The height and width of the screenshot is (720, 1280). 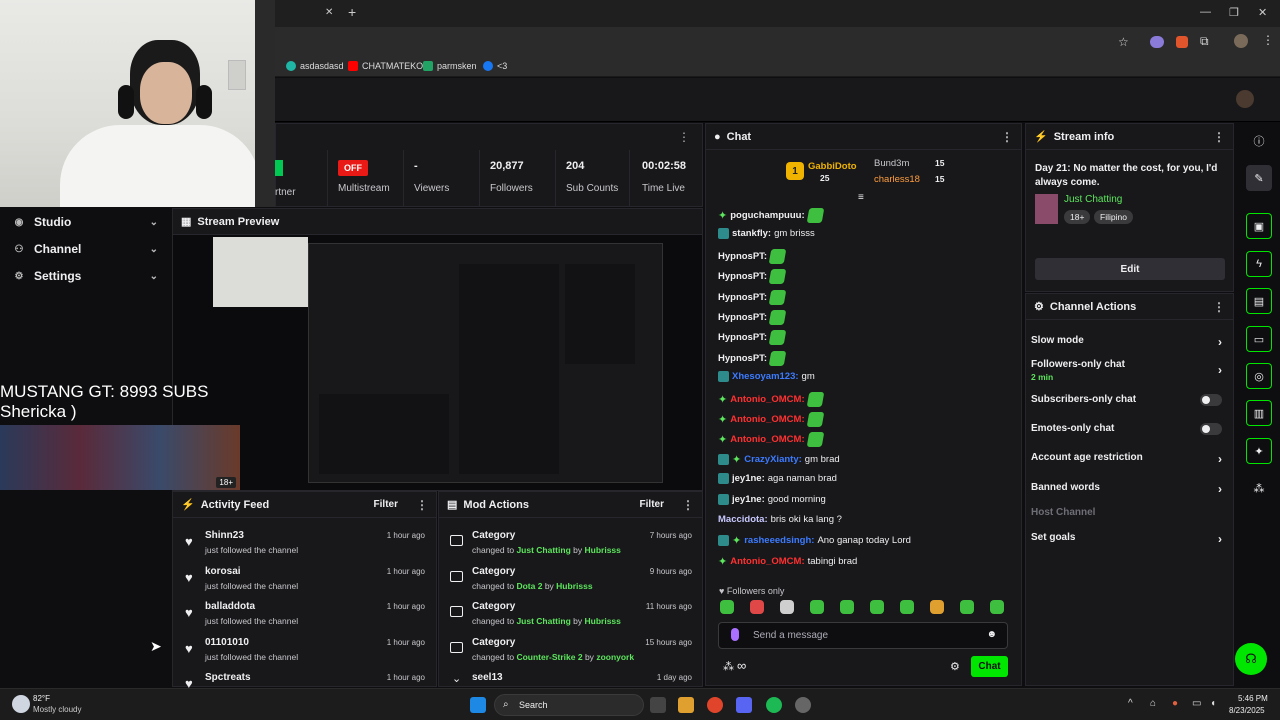 I want to click on discord-icon, so click(x=744, y=705).